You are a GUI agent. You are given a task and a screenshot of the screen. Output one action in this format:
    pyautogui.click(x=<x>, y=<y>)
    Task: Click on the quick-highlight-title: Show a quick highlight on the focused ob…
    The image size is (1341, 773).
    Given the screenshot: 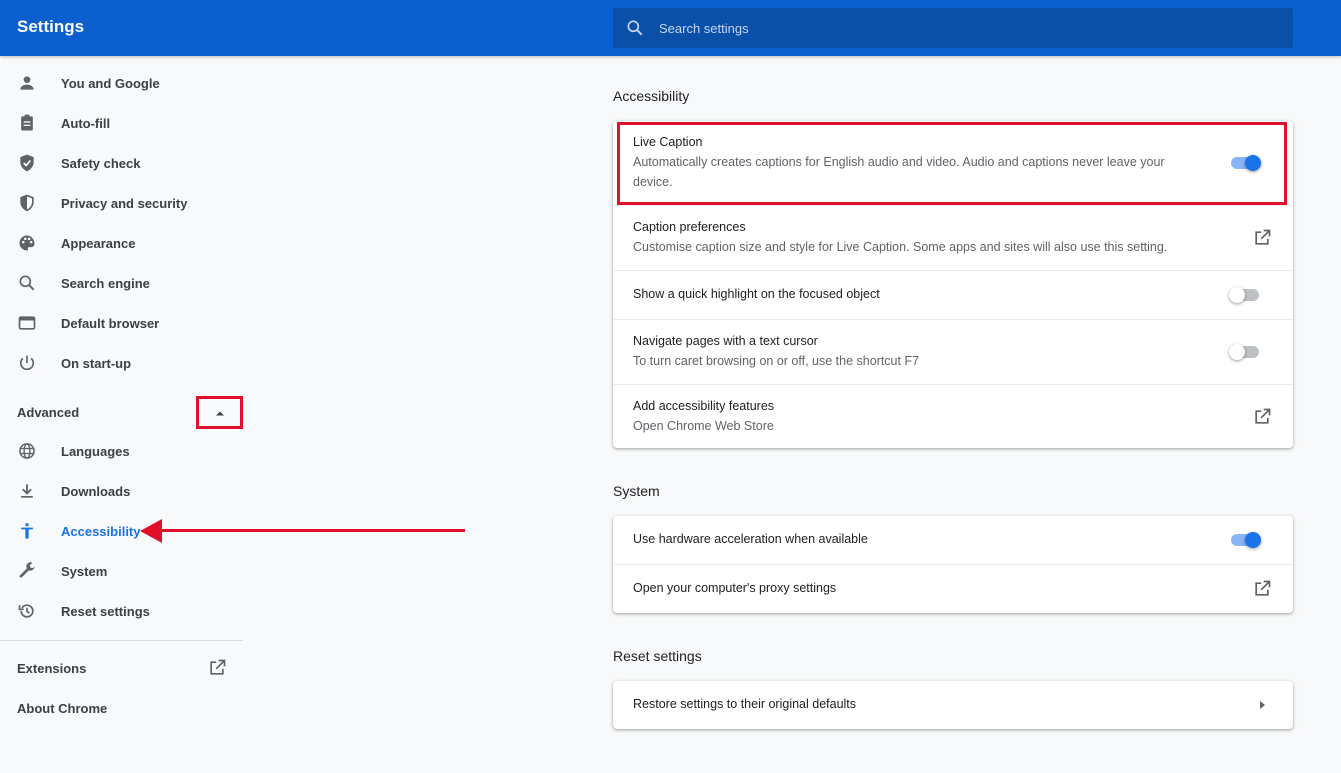 What is the action you would take?
    pyautogui.click(x=756, y=294)
    